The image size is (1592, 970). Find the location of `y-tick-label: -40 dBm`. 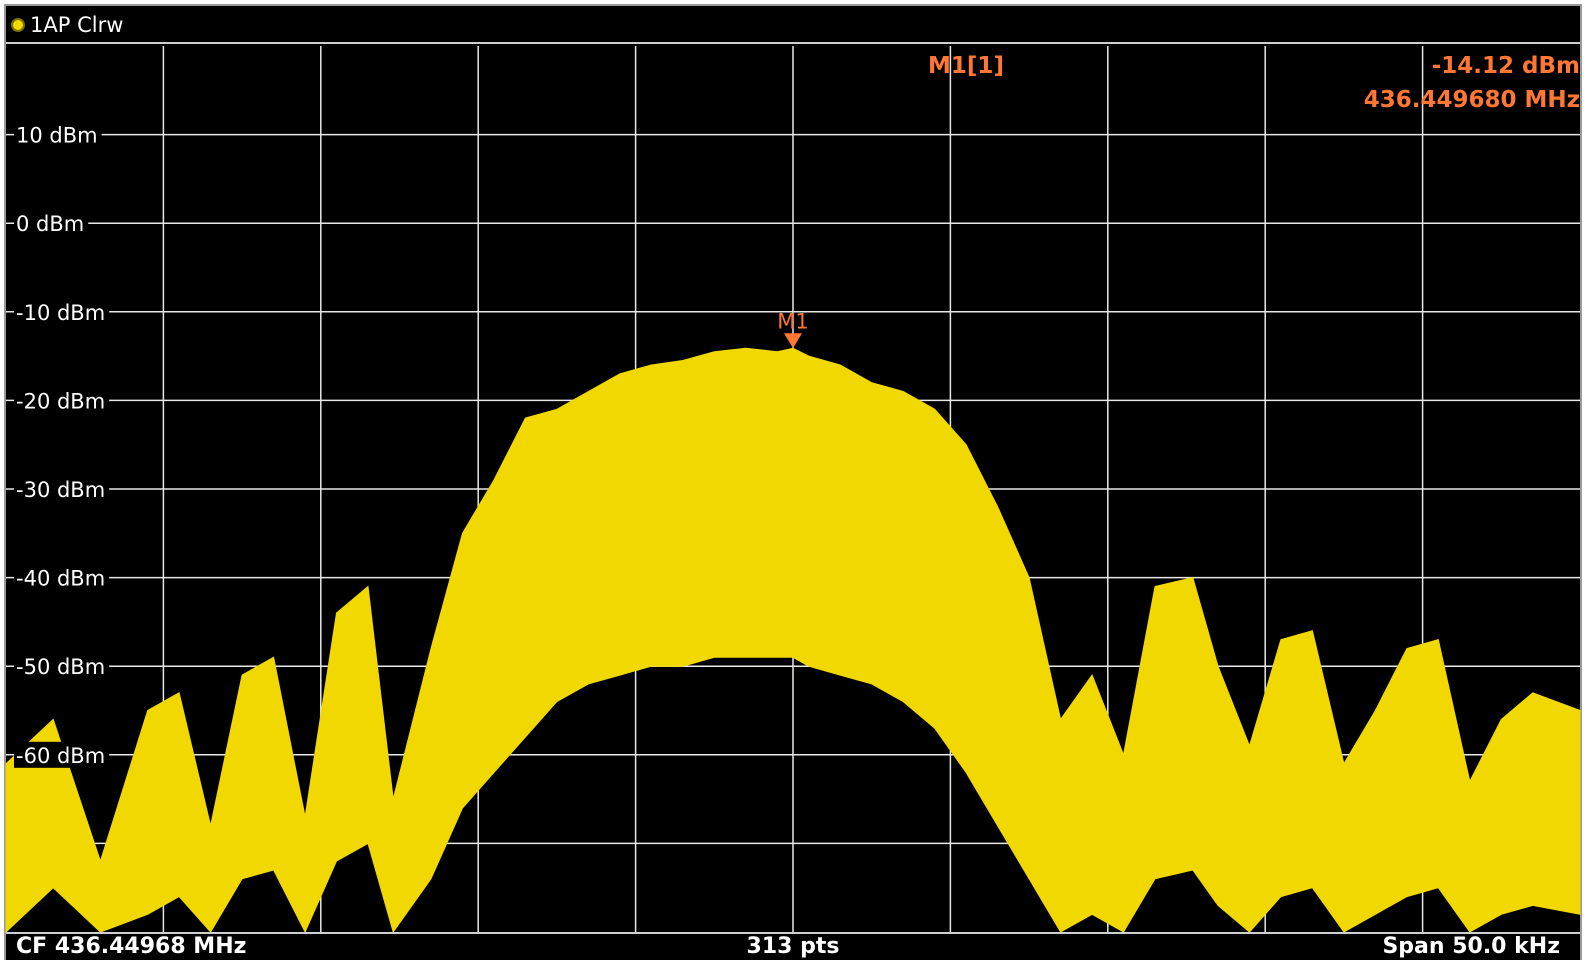

y-tick-label: -40 dBm is located at coordinates (60, 579).